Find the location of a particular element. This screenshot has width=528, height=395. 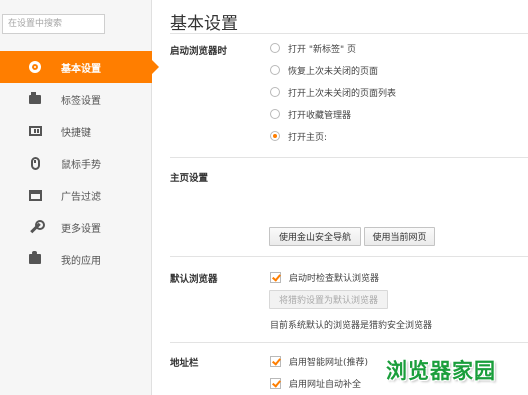

startup-section-label: 启动浏览器时 is located at coordinates (199, 51).